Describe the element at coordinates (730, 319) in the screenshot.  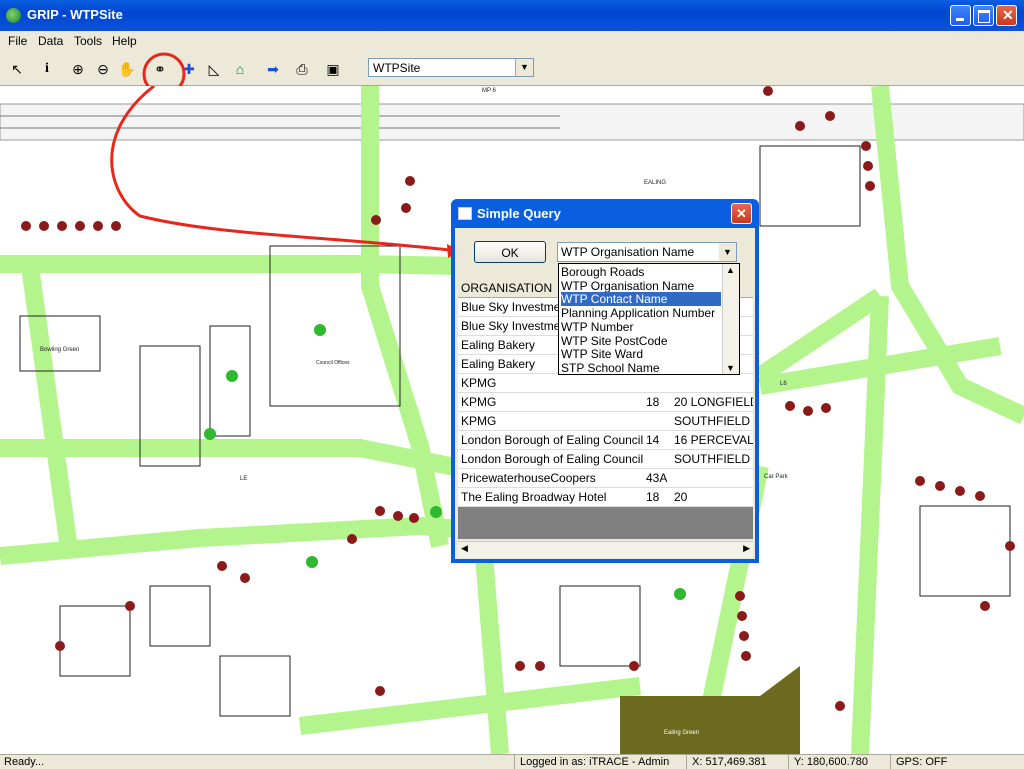
I see `dropdown-scrollbar: ▲ ▼` at that location.